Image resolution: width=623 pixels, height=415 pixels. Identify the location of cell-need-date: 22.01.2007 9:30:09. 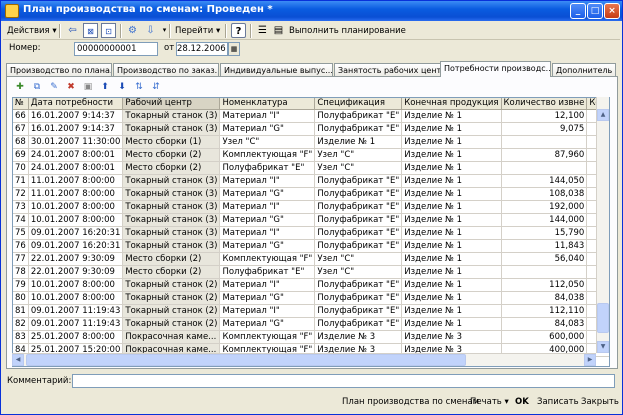
(76, 272).